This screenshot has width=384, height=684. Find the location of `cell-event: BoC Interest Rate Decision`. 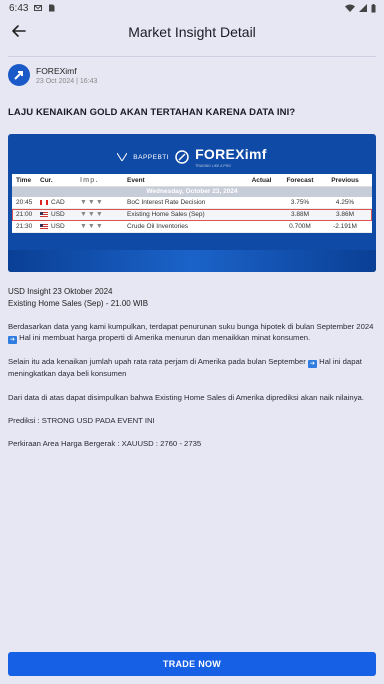

cell-event: BoC Interest Rate Decision is located at coordinates (166, 202).